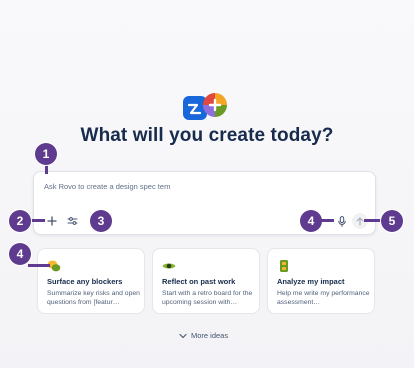 This screenshot has height=368, width=414. Describe the element at coordinates (210, 335) in the screenshot. I see `more-ideas-label: More ideas` at that location.